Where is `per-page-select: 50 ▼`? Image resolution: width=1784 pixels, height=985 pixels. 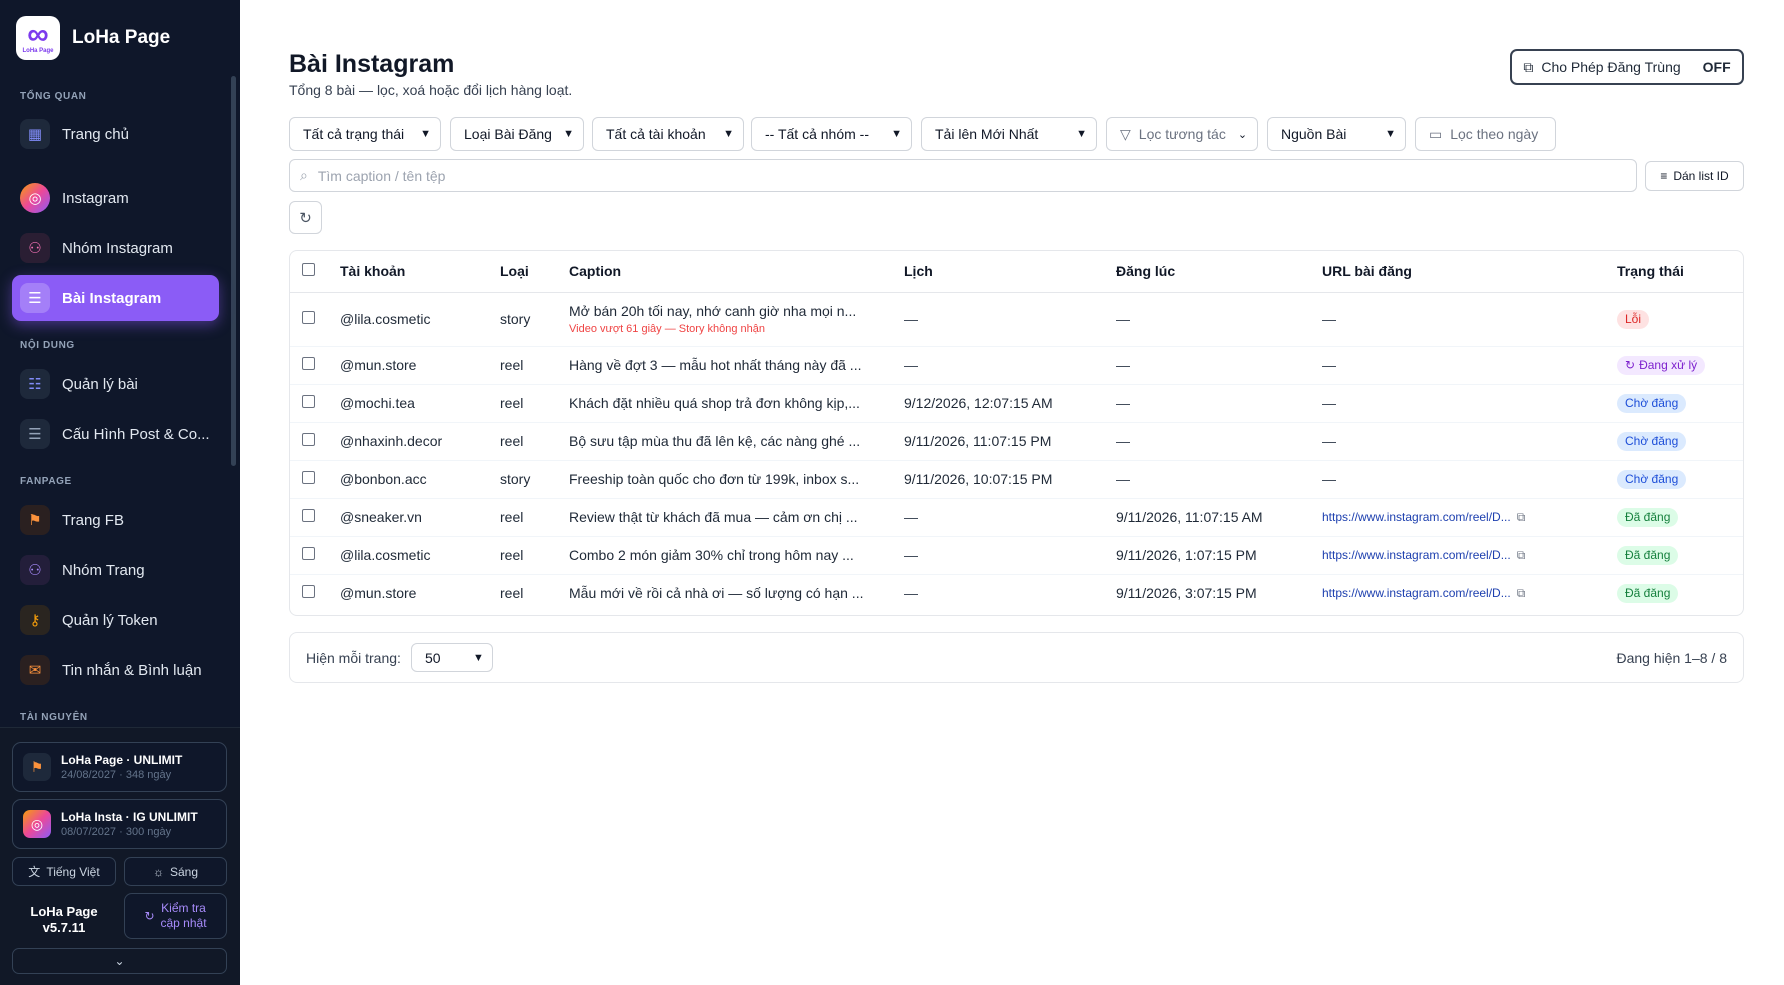
per-page-select: 50 ▼ is located at coordinates (451, 657).